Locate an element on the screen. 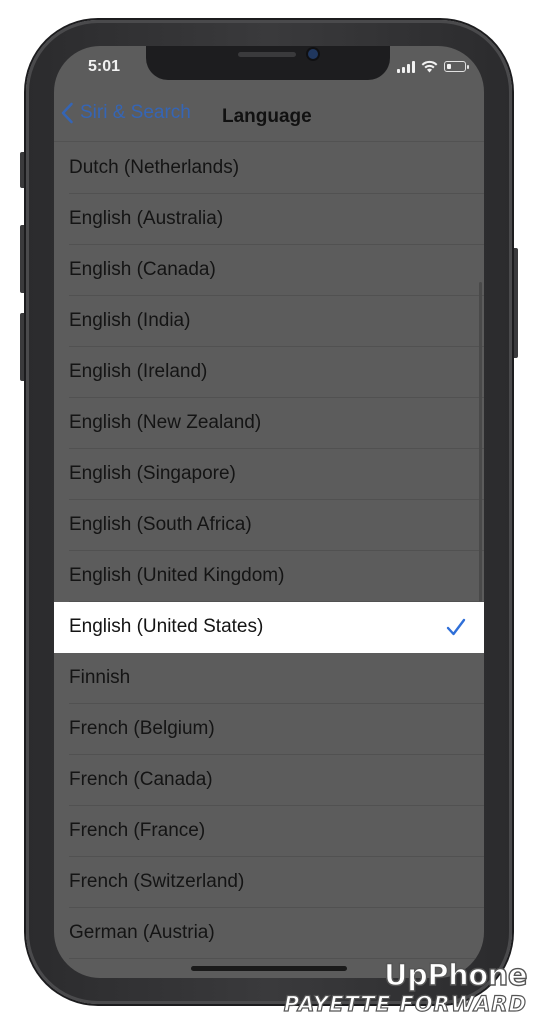  status-icons is located at coordinates (433, 66).